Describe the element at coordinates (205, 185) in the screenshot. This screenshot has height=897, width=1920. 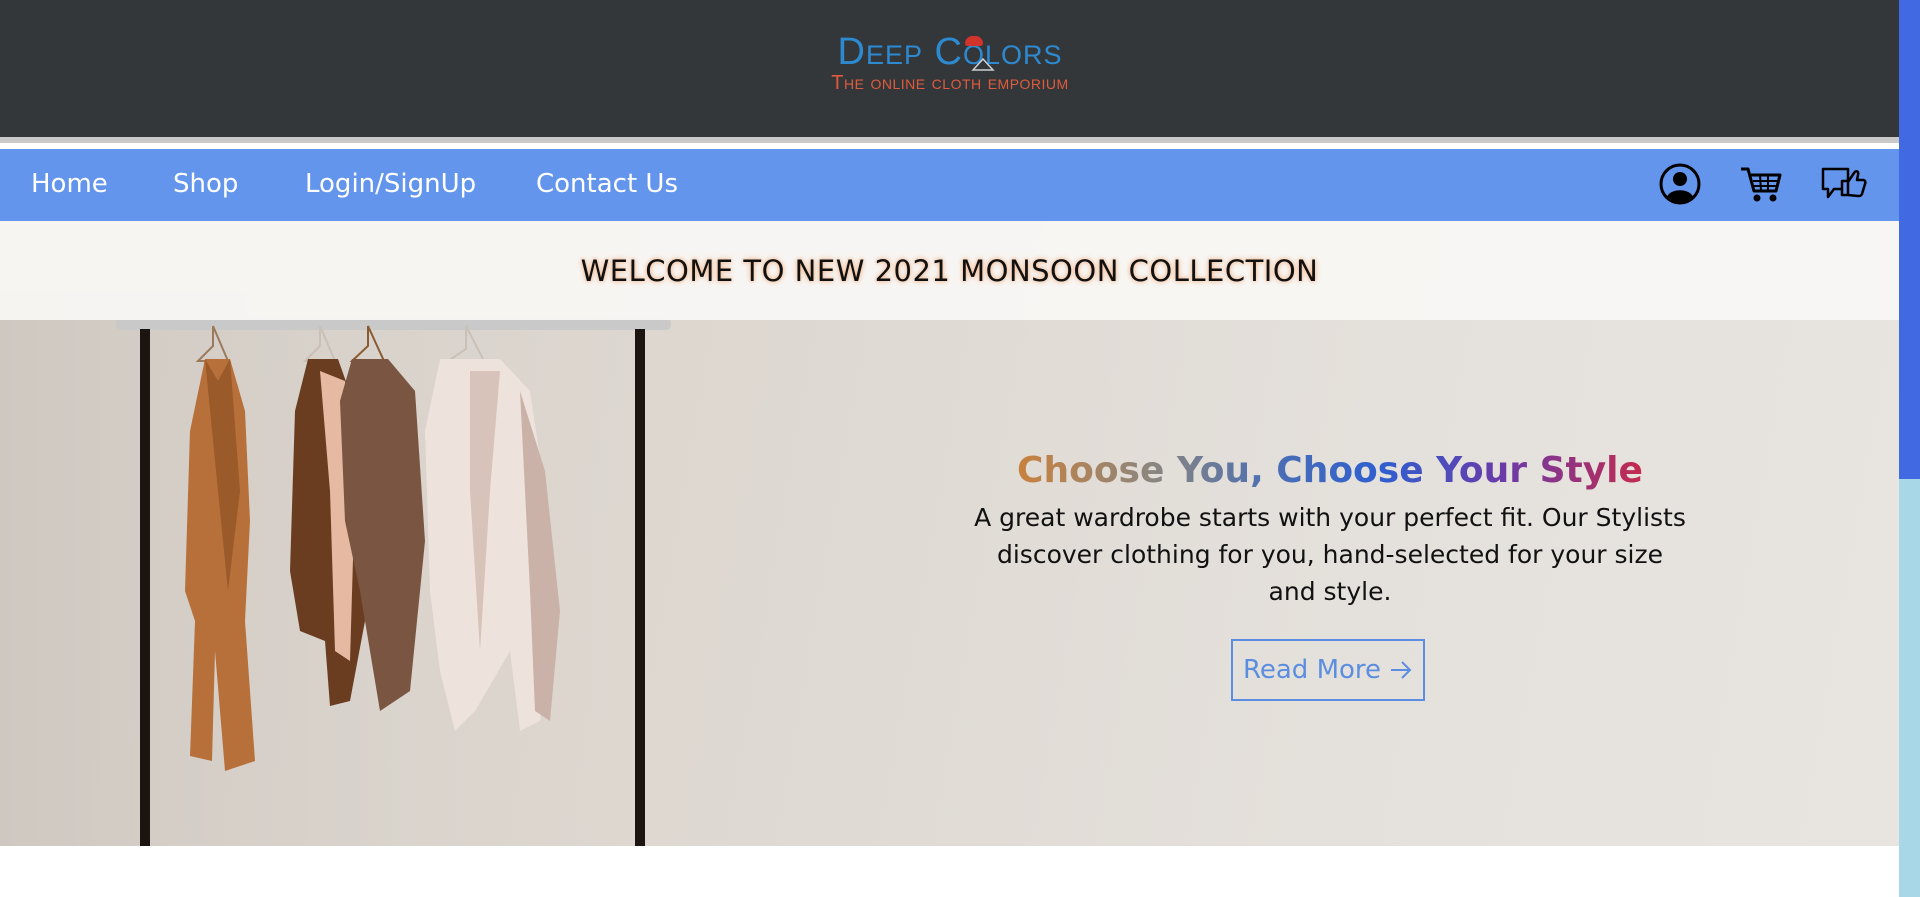
I see `nav-link-shop: Shop` at that location.